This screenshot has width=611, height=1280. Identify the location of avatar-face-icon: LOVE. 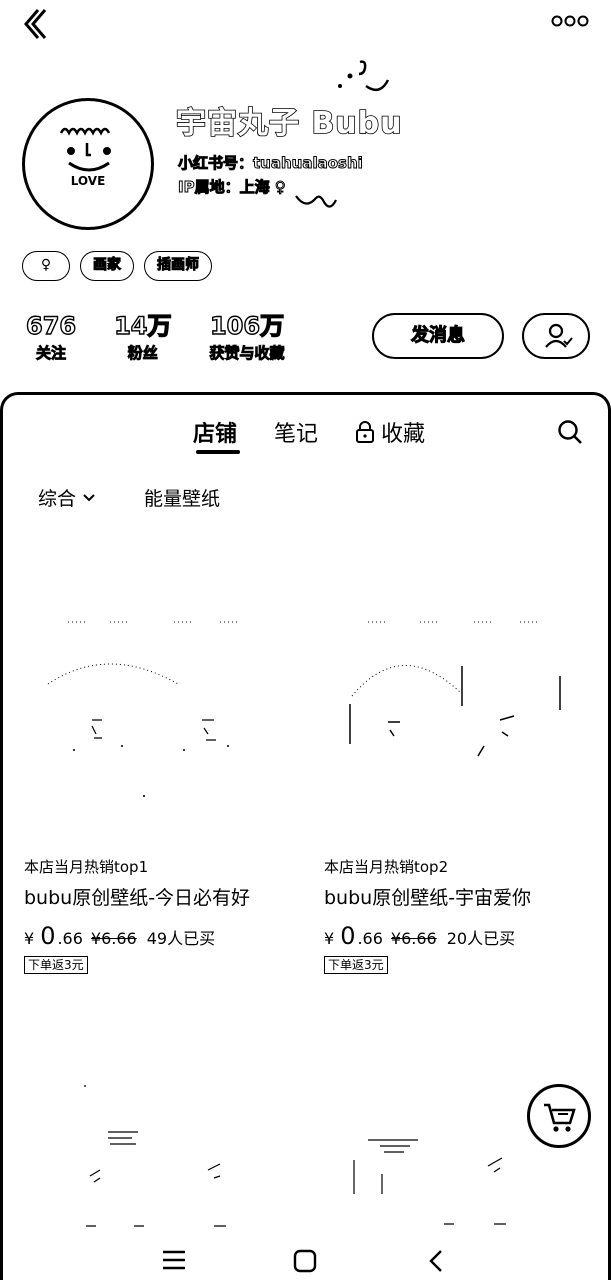
(85, 157).